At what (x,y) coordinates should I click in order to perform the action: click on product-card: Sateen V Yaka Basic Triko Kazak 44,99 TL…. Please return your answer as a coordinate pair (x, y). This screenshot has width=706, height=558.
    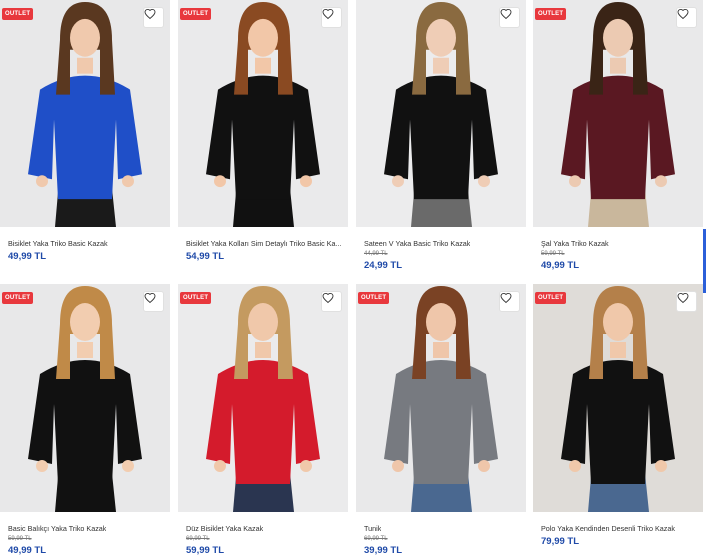
    Looking at the image, I should click on (441, 137).